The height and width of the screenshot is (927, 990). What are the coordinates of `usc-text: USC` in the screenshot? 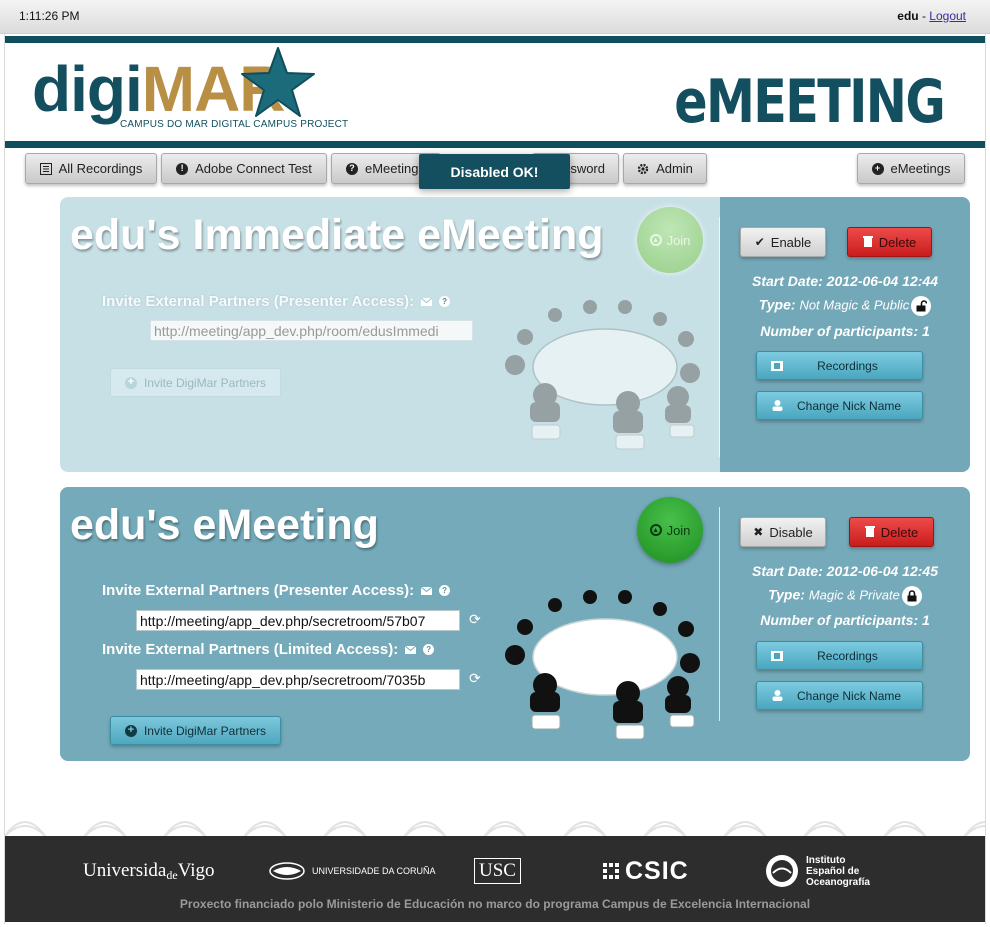 It's located at (497, 870).